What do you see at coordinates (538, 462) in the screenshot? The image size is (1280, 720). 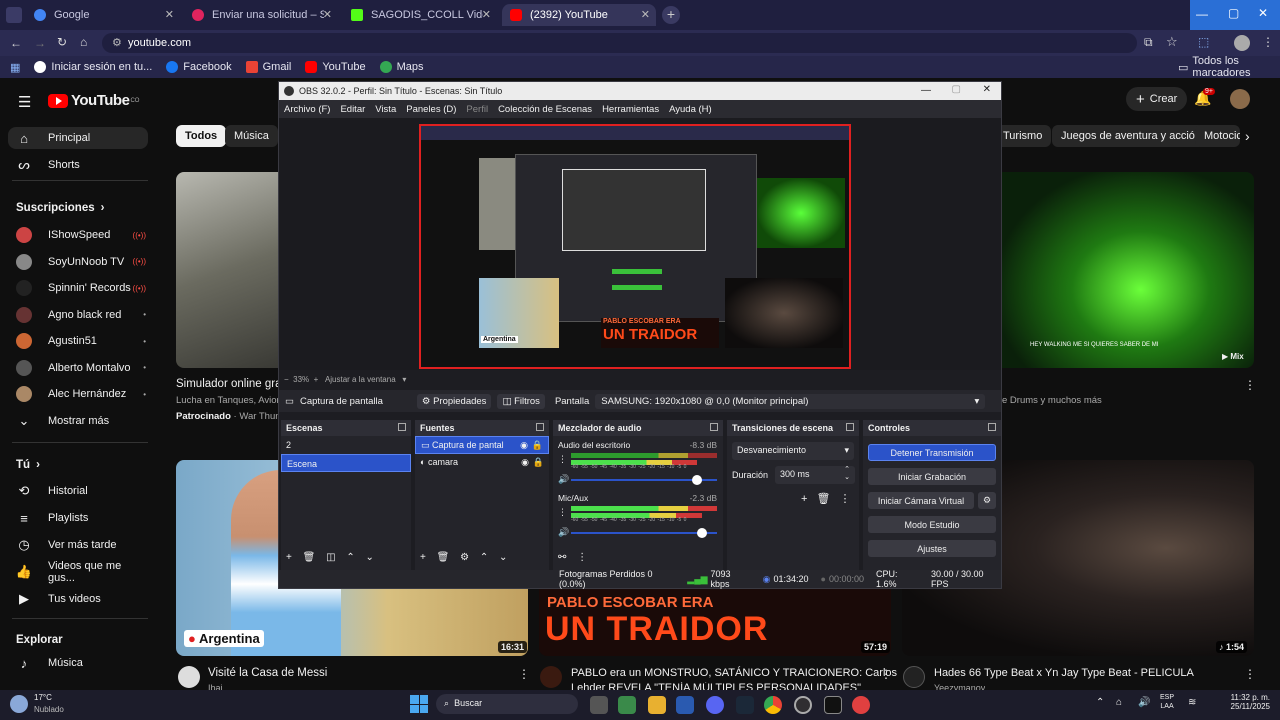 I see `lock-icon: 🔒` at bounding box center [538, 462].